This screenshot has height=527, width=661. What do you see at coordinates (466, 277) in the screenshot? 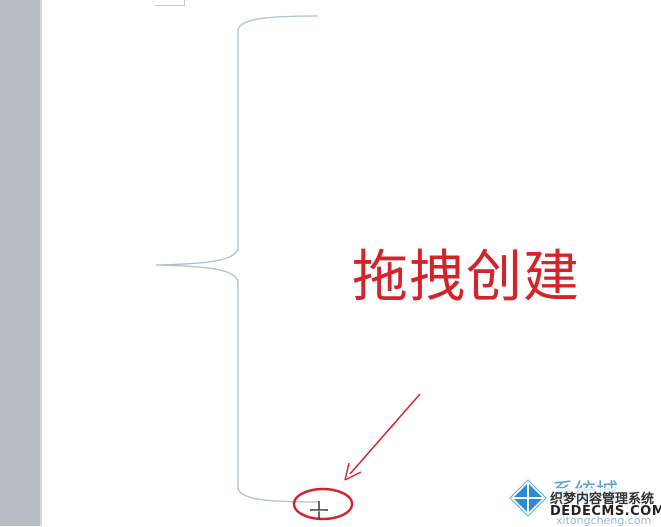
I see `annotation-label: 拖拽创建` at bounding box center [466, 277].